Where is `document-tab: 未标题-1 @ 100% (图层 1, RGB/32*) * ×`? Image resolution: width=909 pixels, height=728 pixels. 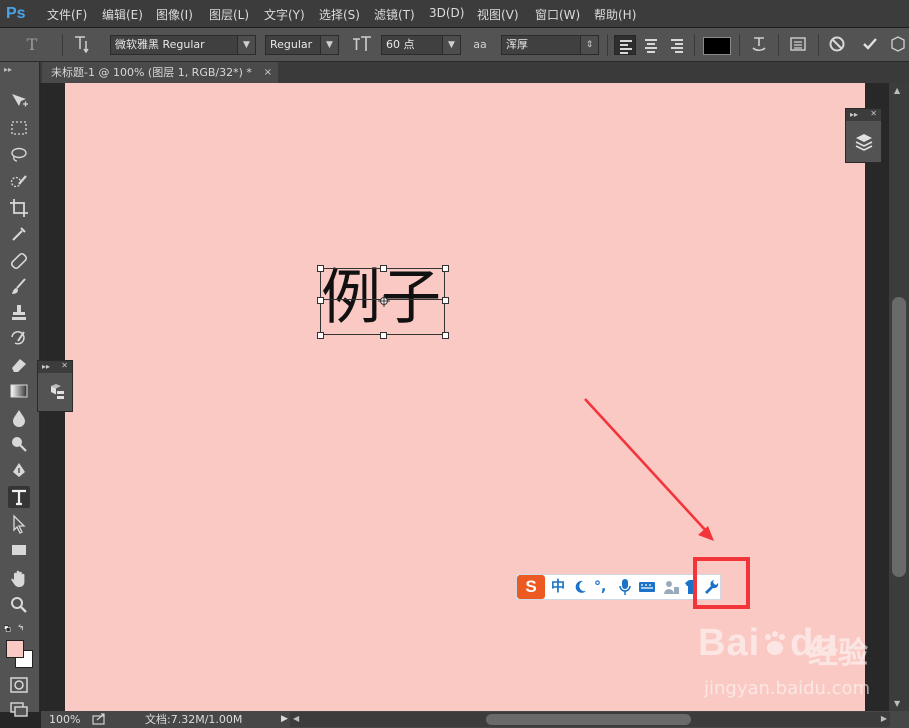 document-tab: 未标题-1 @ 100% (图层 1, RGB/32*) * × is located at coordinates (160, 72).